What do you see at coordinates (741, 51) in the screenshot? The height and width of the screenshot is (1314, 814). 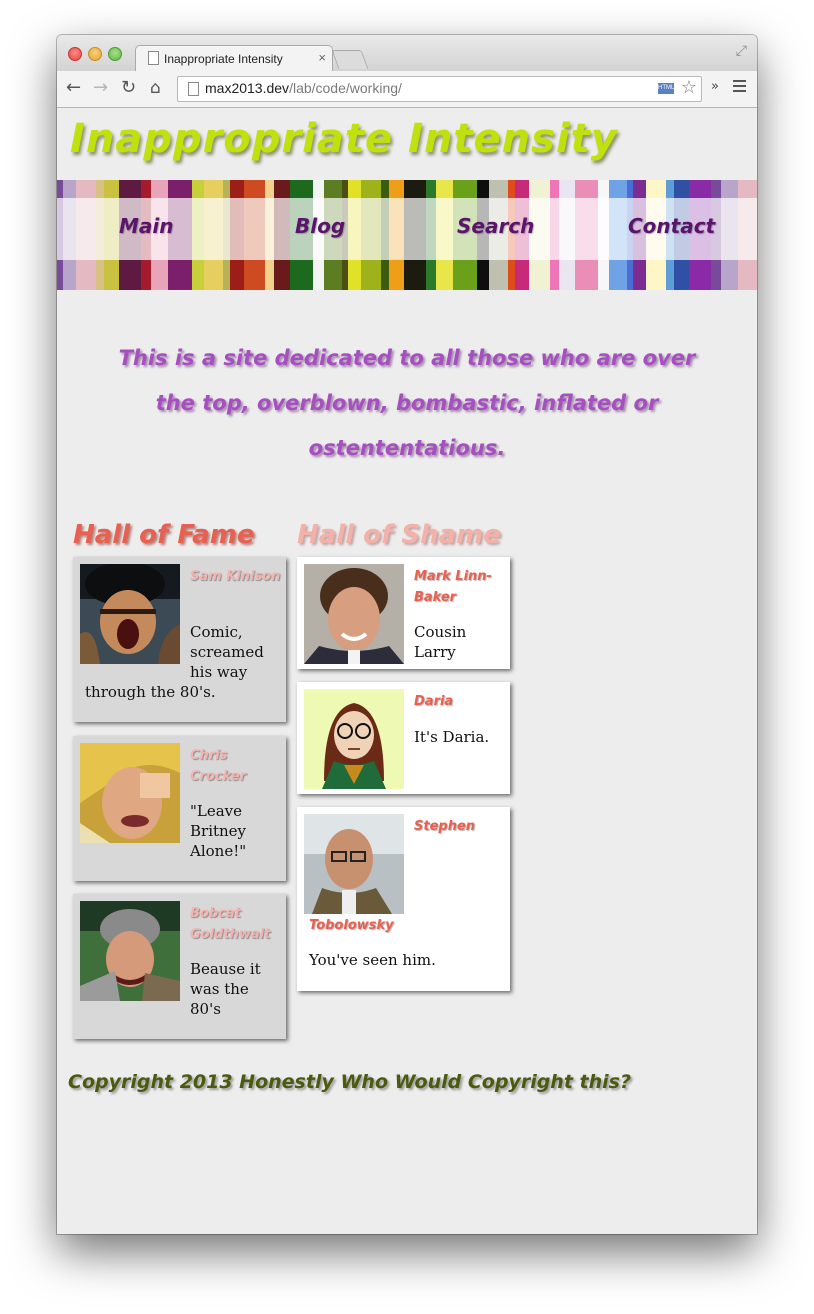 I see `fullscreen-icon: ⤢` at bounding box center [741, 51].